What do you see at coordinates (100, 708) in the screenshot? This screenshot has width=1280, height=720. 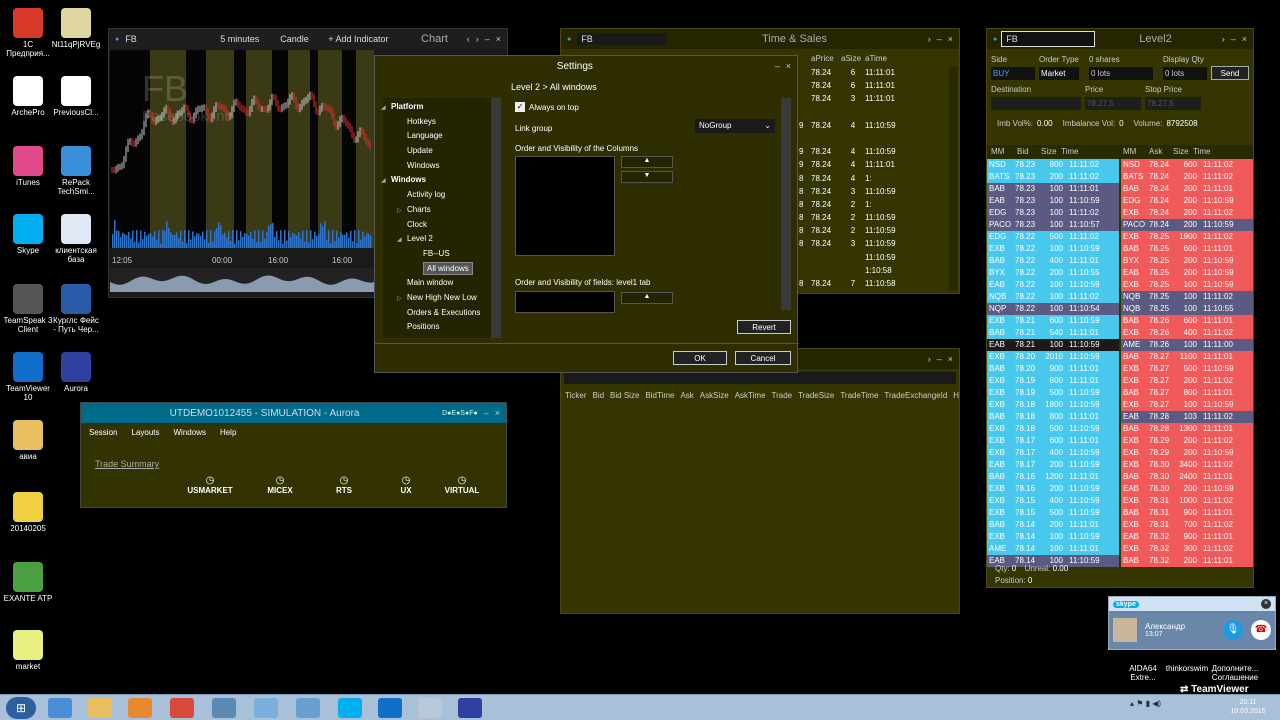 I see `explorer-icon` at bounding box center [100, 708].